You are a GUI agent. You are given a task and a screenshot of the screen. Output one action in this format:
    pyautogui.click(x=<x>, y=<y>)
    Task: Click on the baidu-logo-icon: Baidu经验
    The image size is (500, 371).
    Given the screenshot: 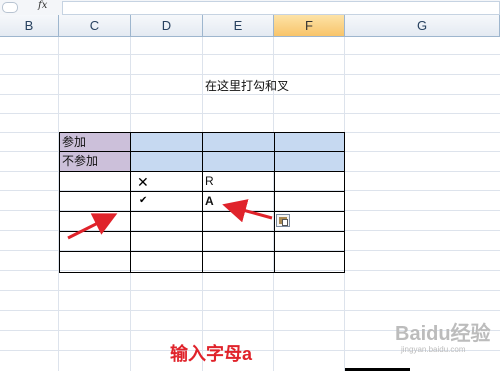 What is the action you would take?
    pyautogui.click(x=443, y=334)
    